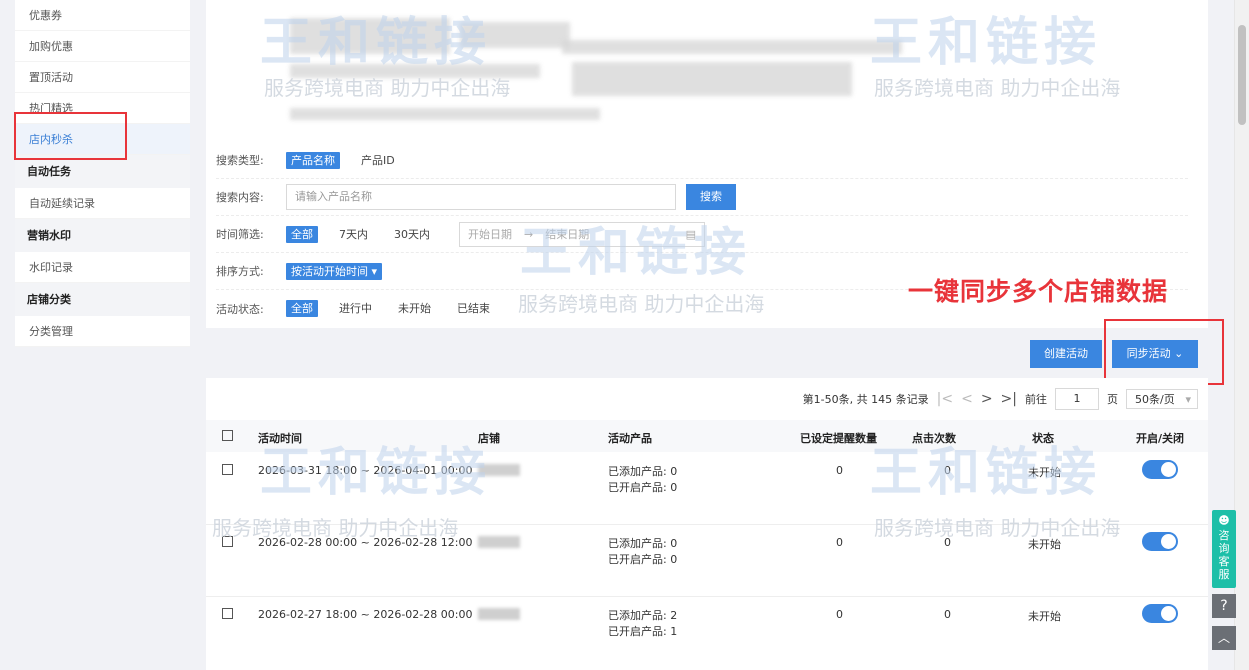 The image size is (1249, 670). I want to click on date-end: 结束日期, so click(567, 234).